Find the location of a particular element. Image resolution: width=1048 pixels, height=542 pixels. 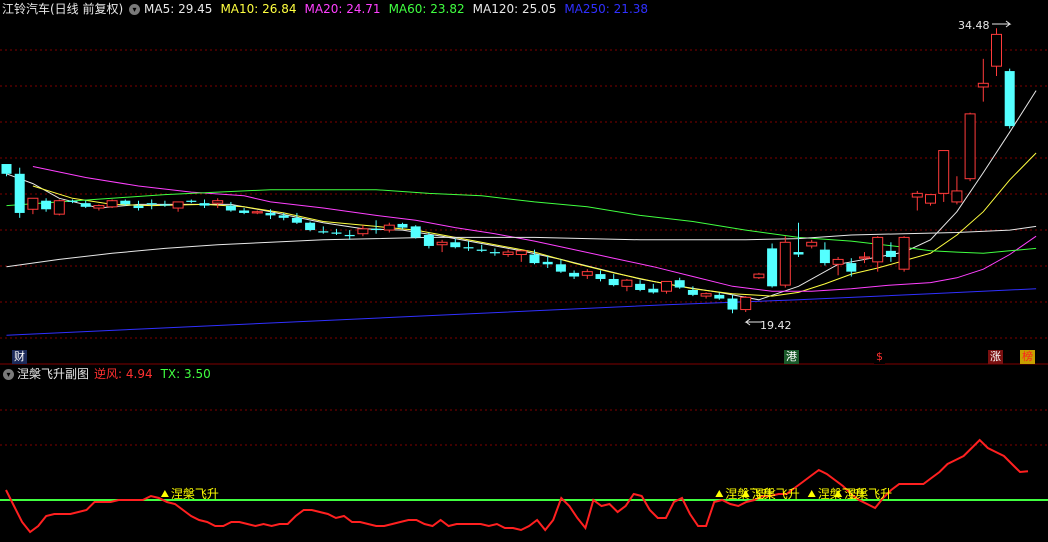

event-tag-dollar: $ is located at coordinates (879, 357).